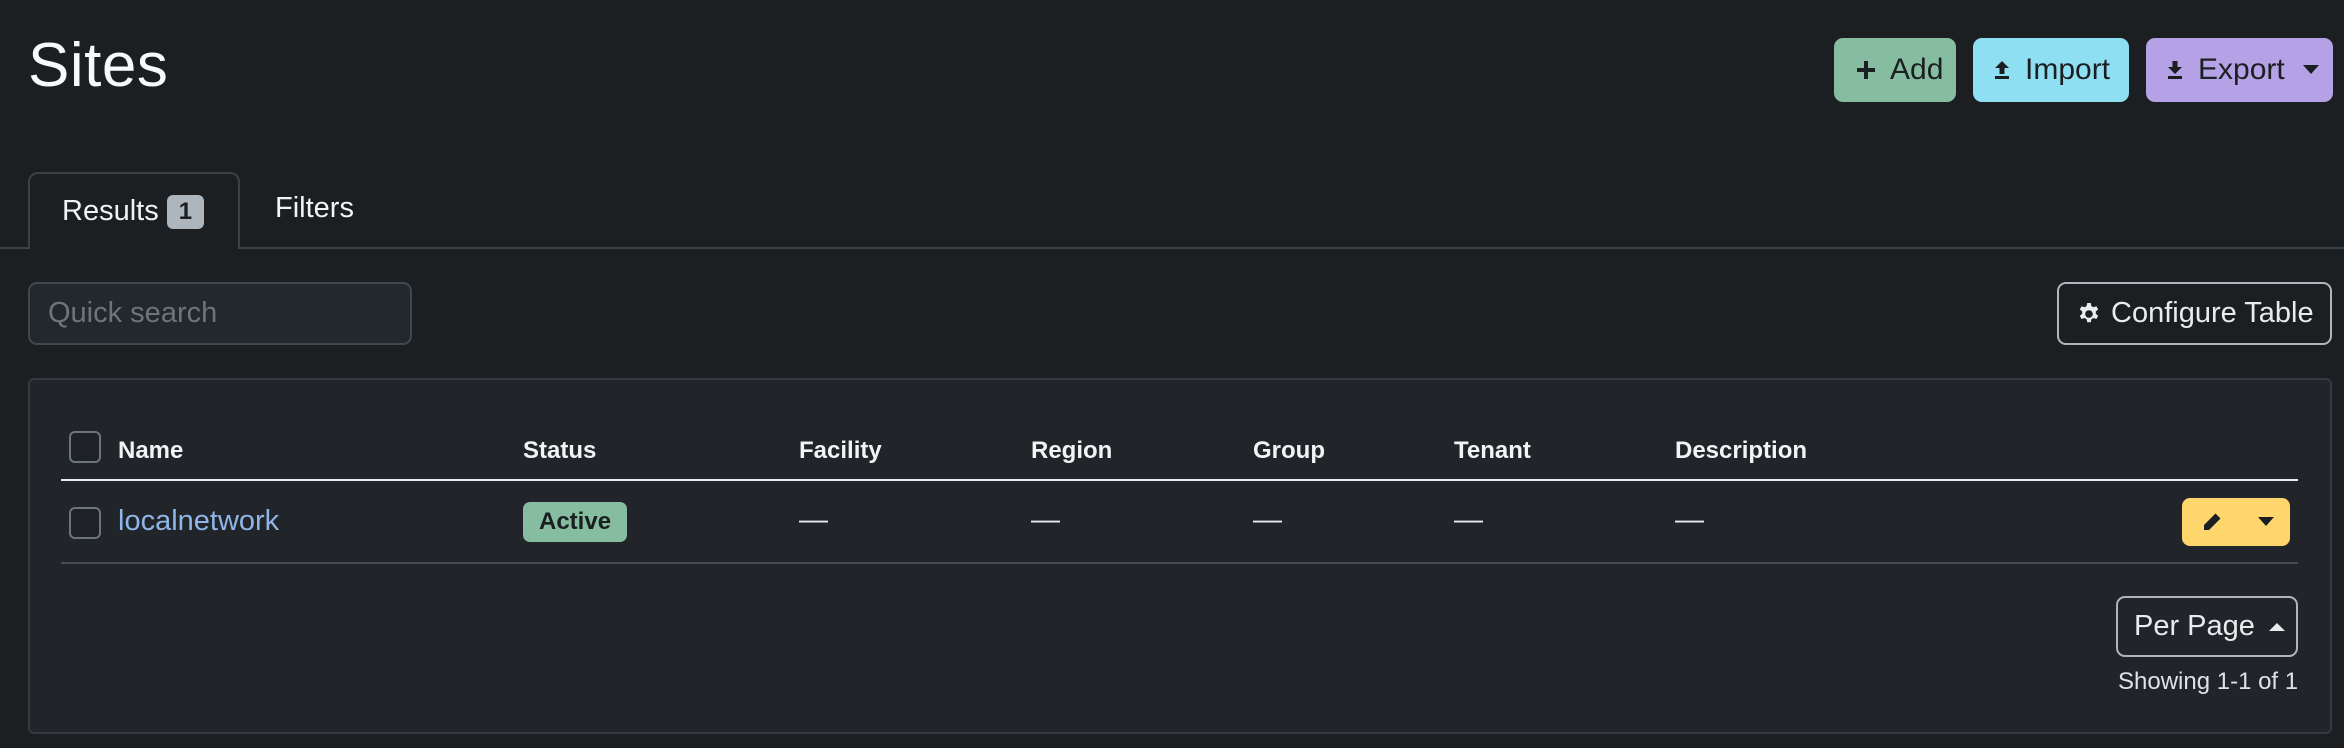 The image size is (2344, 748). I want to click on table-row-divider, so click(1179, 563).